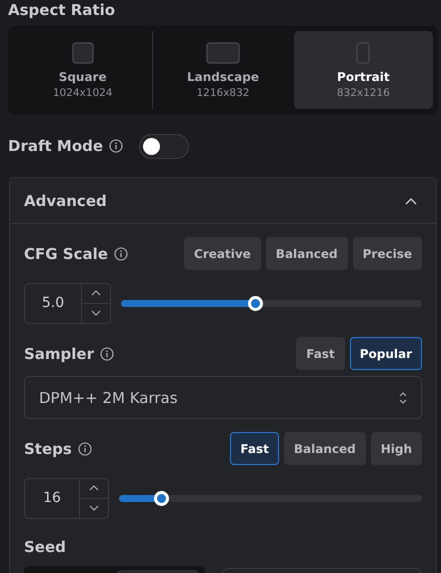  I want to click on field-label: Steps, so click(48, 449).